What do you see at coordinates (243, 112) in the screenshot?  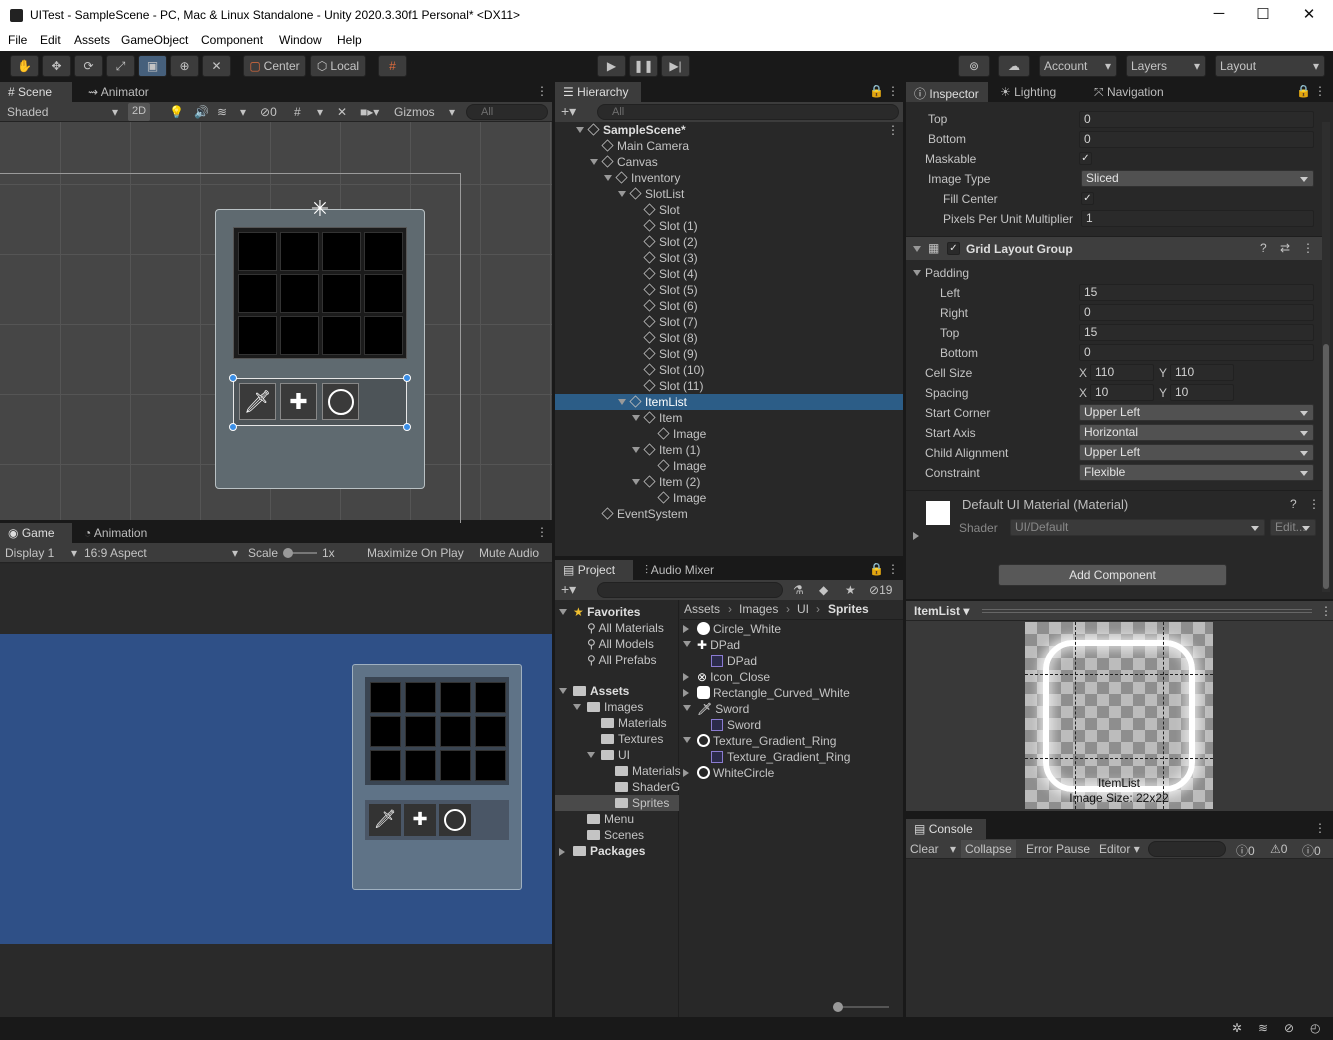 I see `chevron-down-icon: ▾` at bounding box center [243, 112].